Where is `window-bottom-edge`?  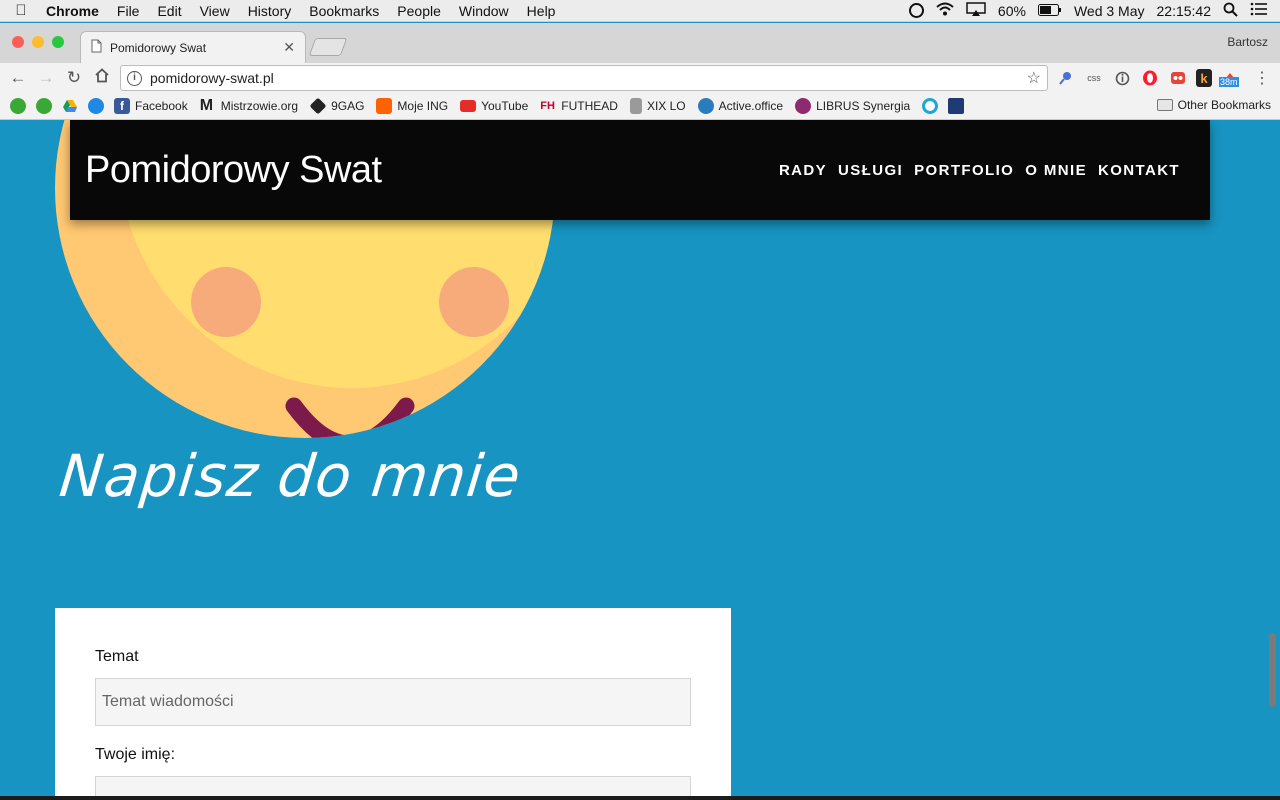
window-bottom-edge is located at coordinates (640, 798).